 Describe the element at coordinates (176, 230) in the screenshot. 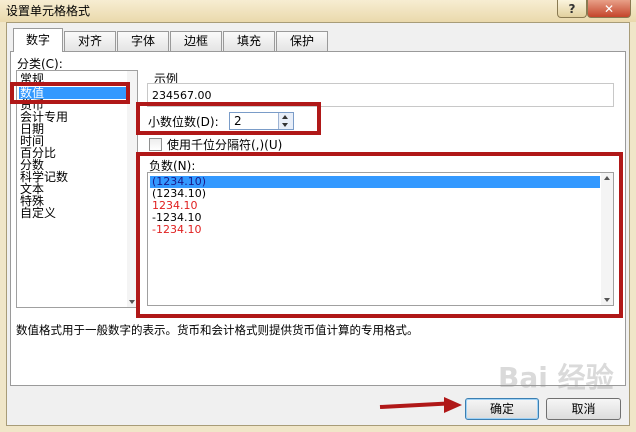

I see `negative-item-5: -1234.10` at that location.